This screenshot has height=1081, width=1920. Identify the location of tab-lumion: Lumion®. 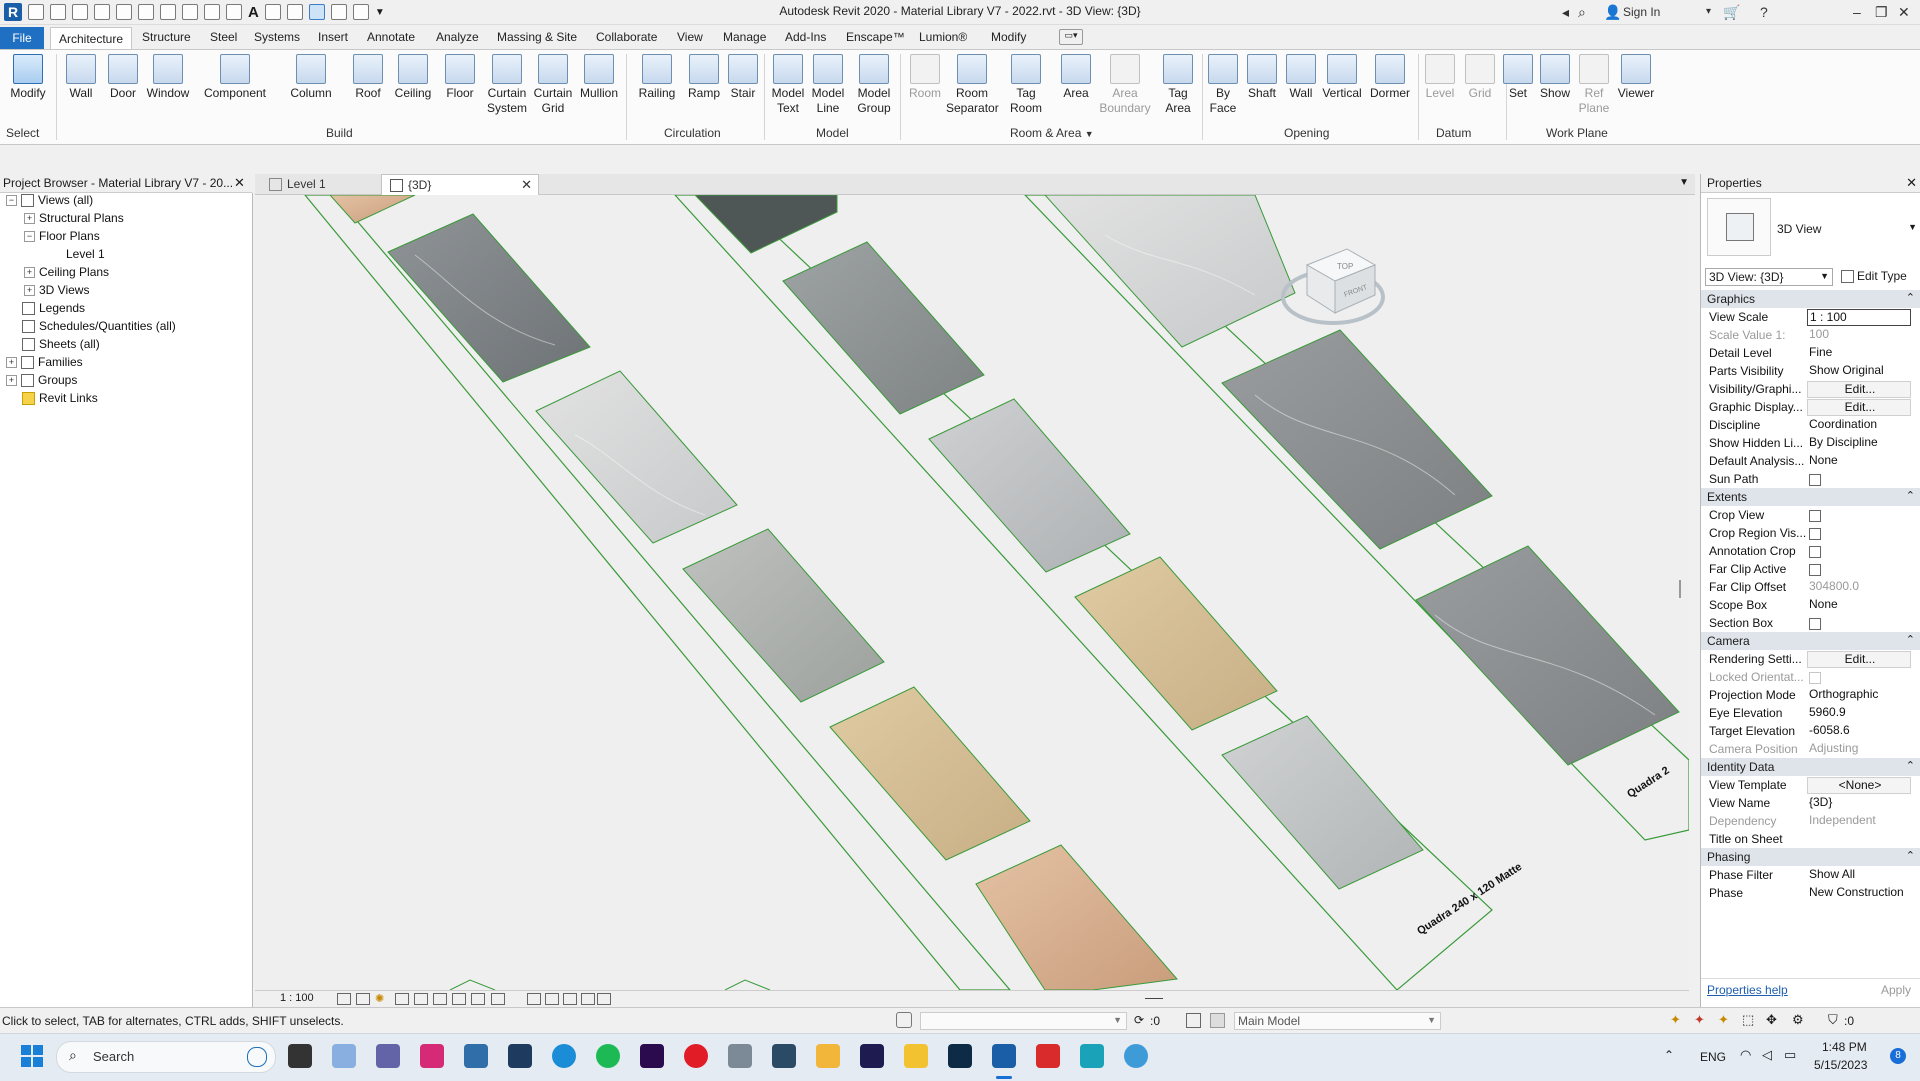
(943, 37).